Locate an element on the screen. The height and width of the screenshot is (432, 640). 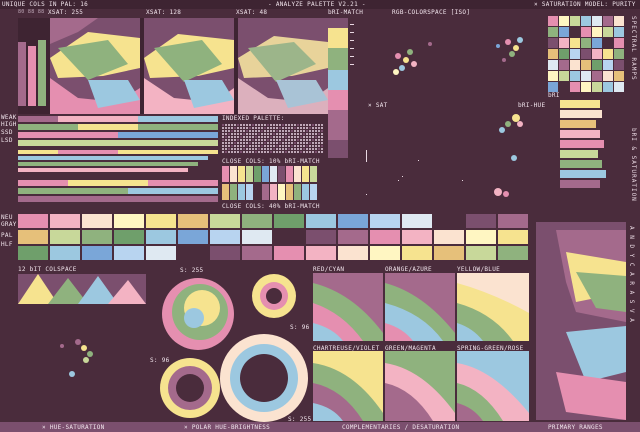
close-cols-10-swatches is located at coordinates (269, 183).